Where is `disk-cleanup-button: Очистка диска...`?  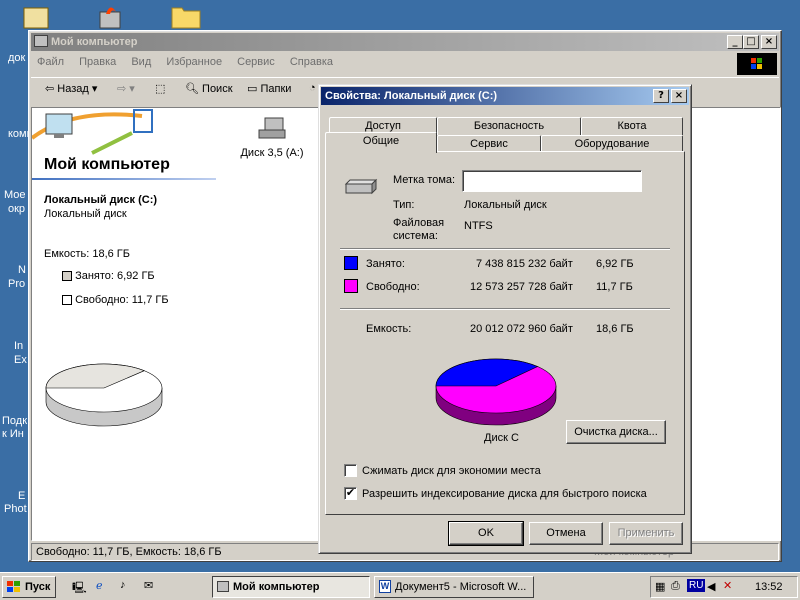 disk-cleanup-button: Очистка диска... is located at coordinates (616, 432).